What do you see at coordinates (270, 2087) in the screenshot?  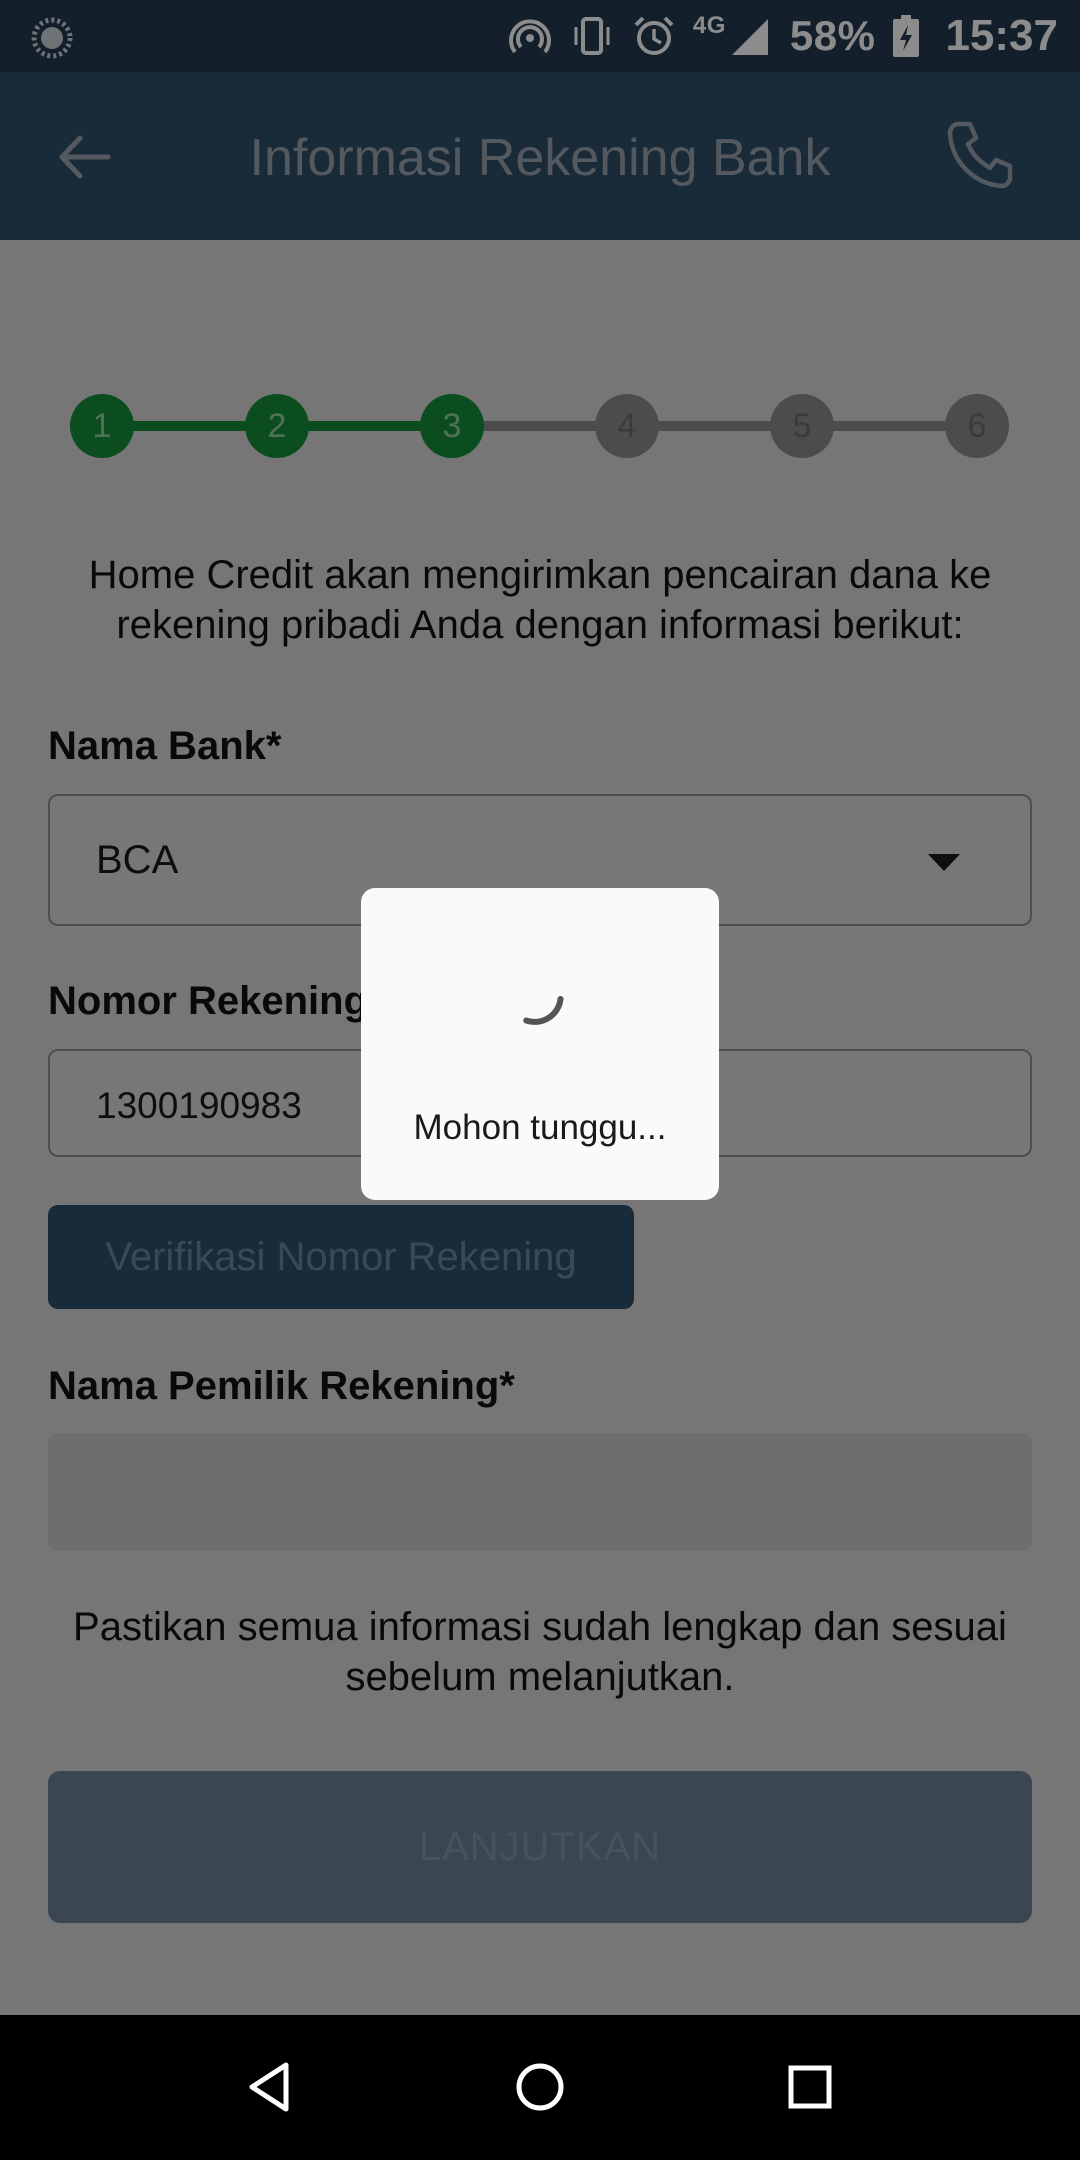 I see `back-triangle-icon` at bounding box center [270, 2087].